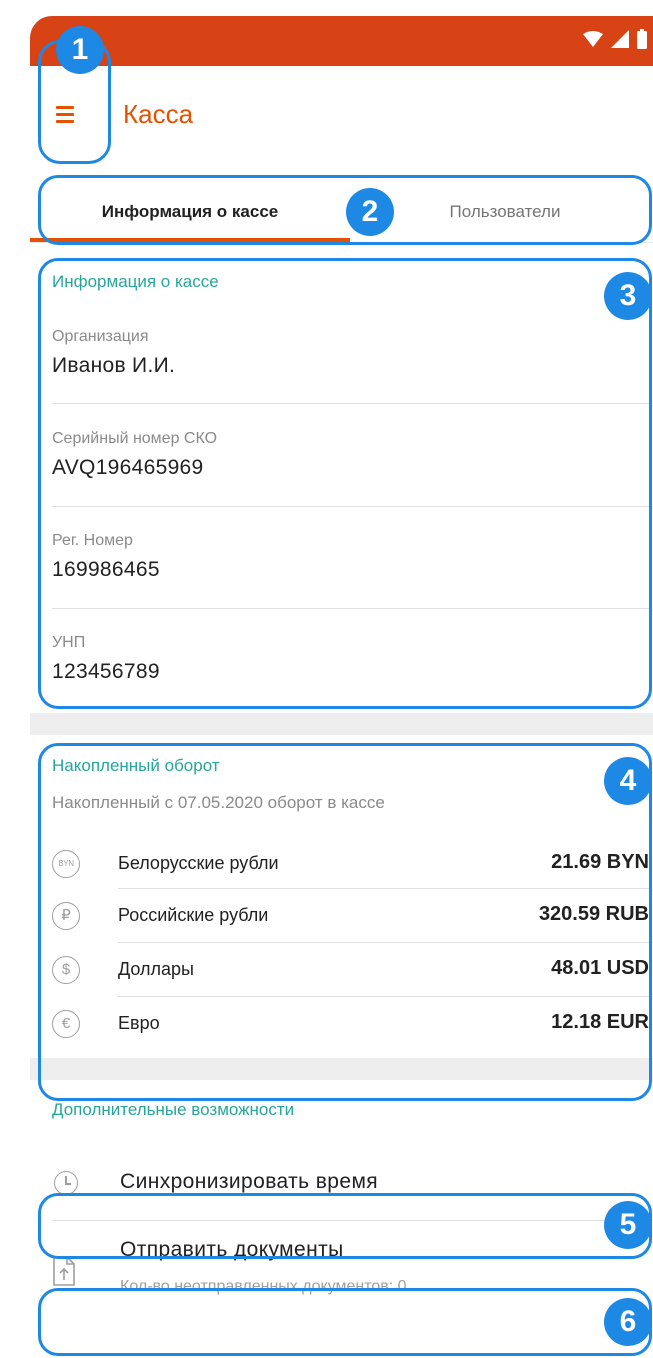 Image resolution: width=653 pixels, height=1358 pixels. I want to click on highlight-sync, so click(345, 1226).